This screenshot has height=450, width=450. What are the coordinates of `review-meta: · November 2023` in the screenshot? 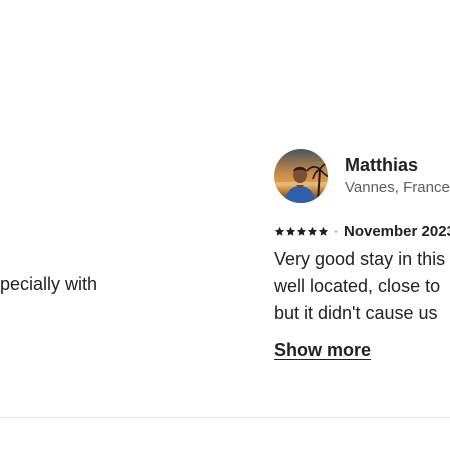 It's located at (362, 231).